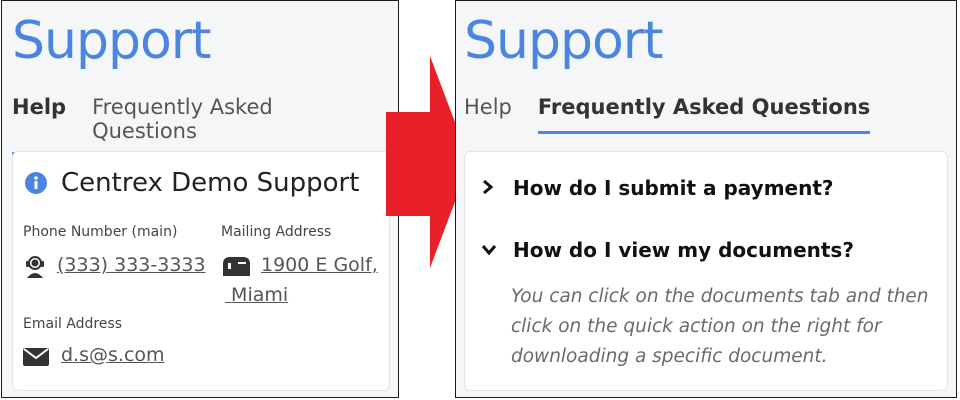  Describe the element at coordinates (73, 324) in the screenshot. I see `email-label: Email Address` at that location.